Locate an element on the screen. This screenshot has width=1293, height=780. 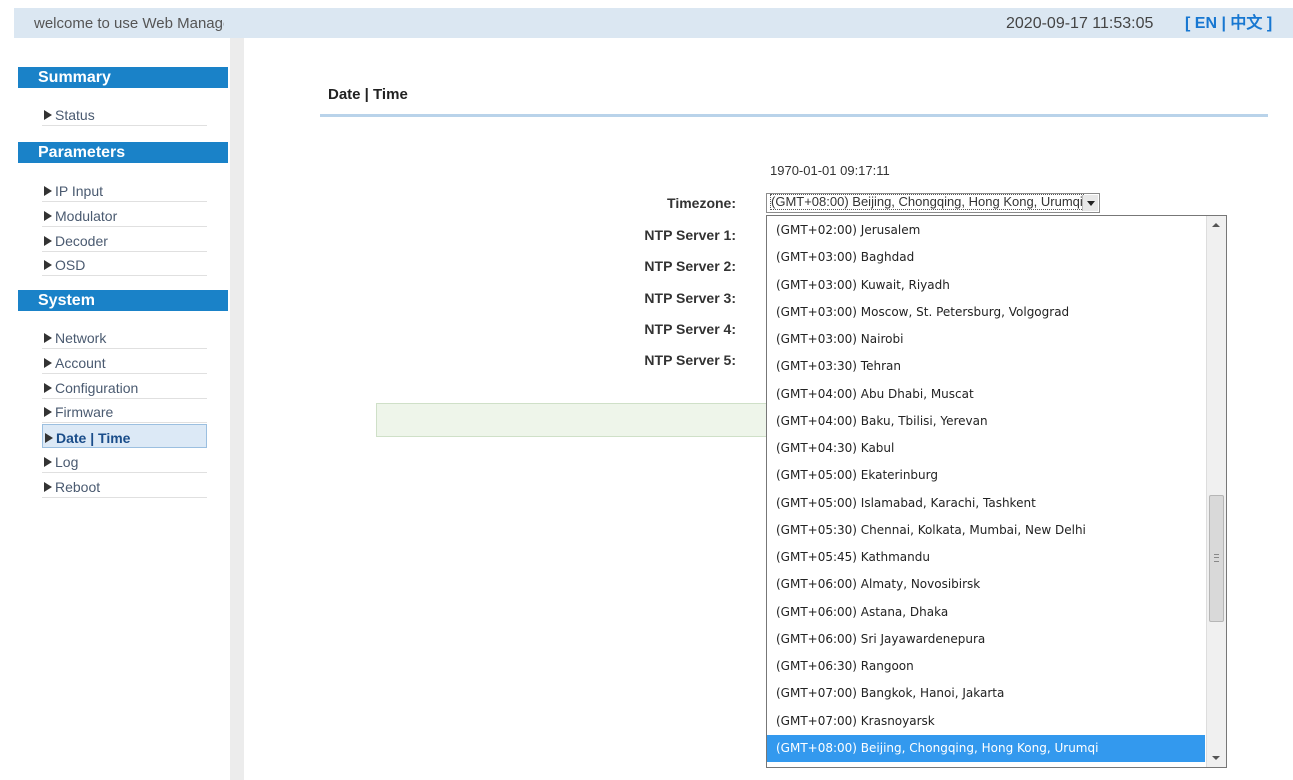
timezone-option: (GMT+07:00) Bangkok, Hanoi, Jakarta is located at coordinates (986, 693).